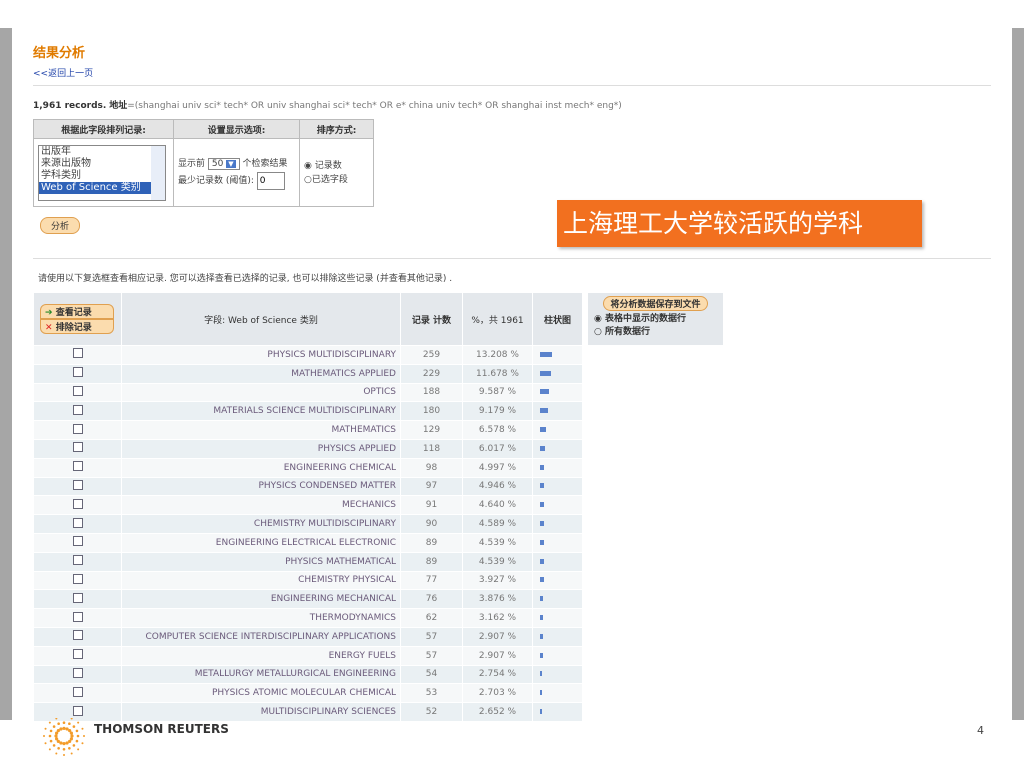 The image size is (1024, 768). I want to click on category-name: ENGINEERING CHEMICAL, so click(261, 467).